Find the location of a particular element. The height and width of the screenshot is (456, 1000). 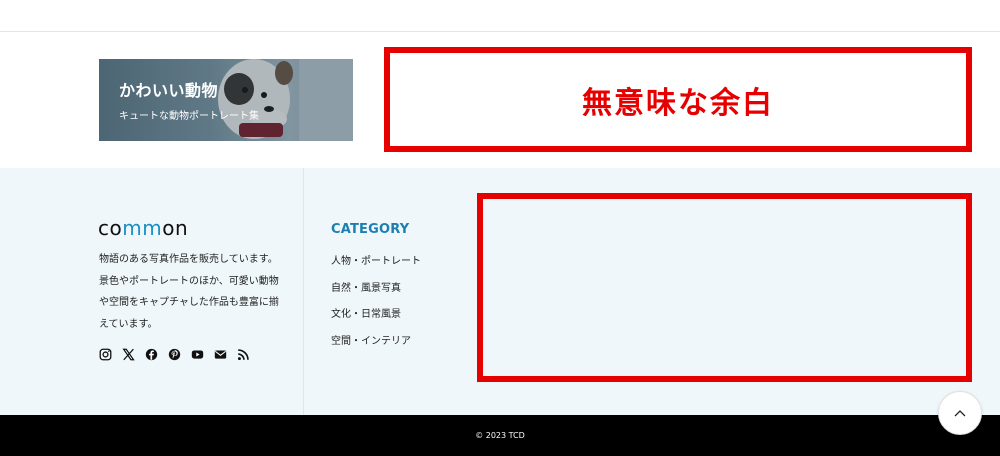

description-line: 景色やポートレートのほか、可愛い動物 is located at coordinates (189, 281).